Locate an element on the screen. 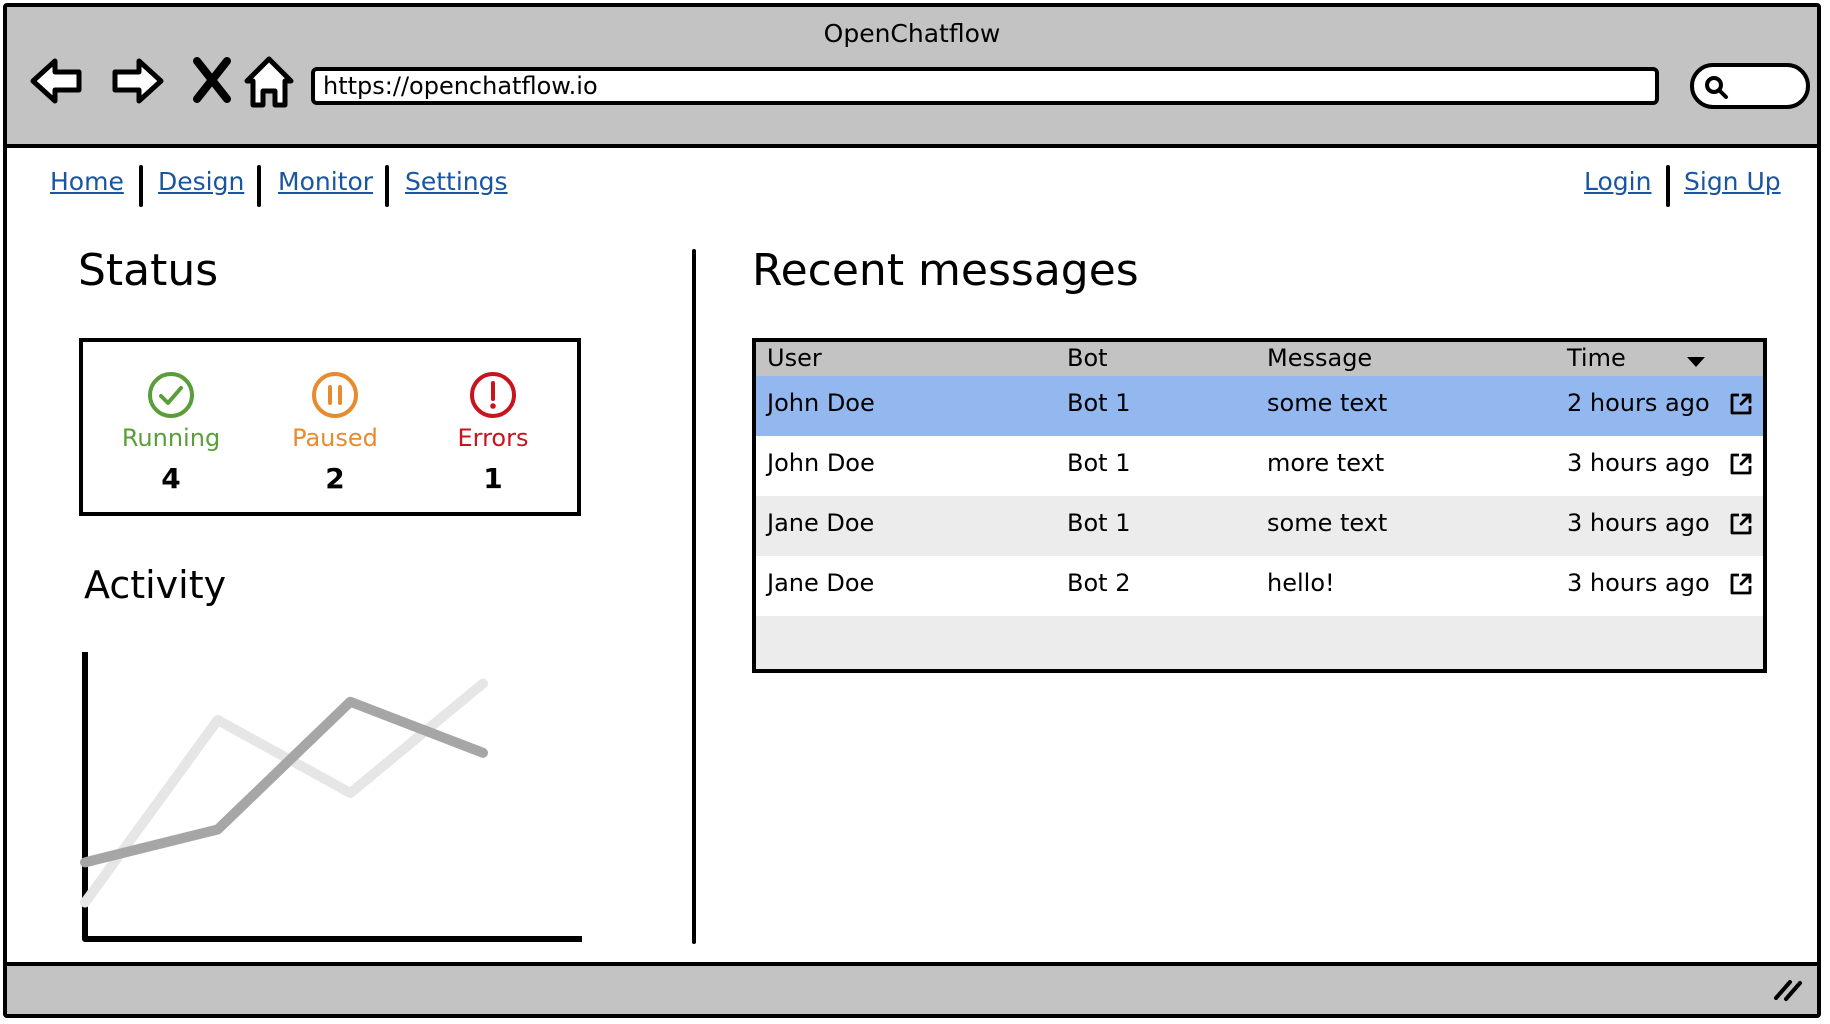  status-running: Running 4 is located at coordinates (171, 432).